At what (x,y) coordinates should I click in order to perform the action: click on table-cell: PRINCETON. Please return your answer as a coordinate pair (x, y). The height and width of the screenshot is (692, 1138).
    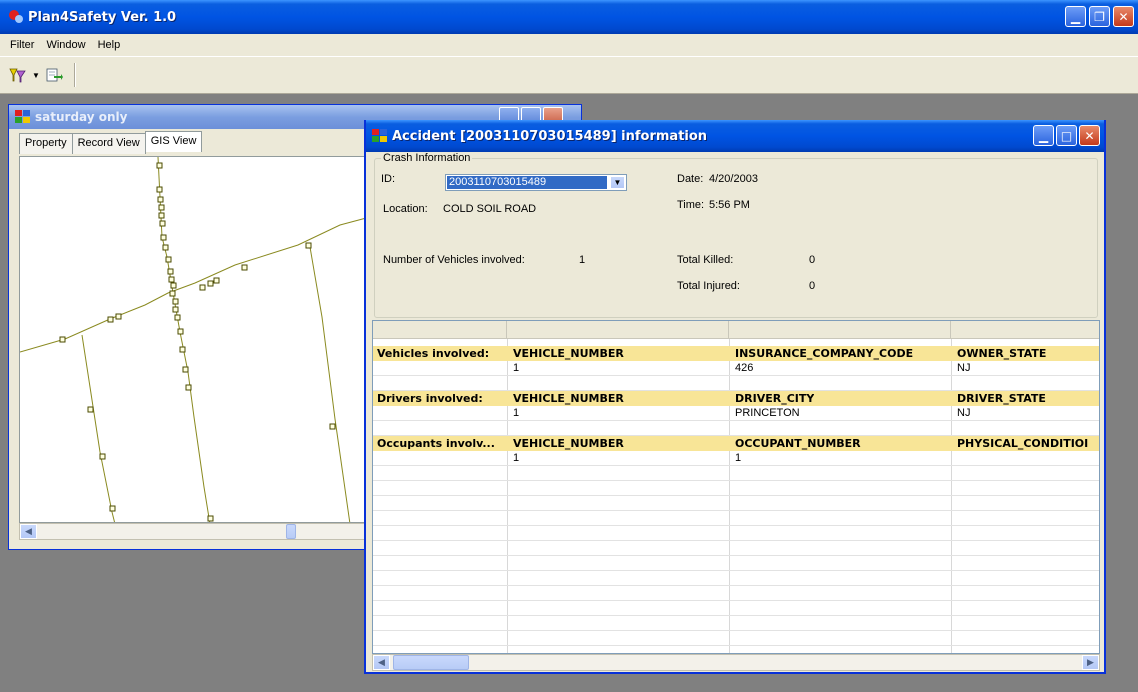
    Looking at the image, I should click on (767, 413).